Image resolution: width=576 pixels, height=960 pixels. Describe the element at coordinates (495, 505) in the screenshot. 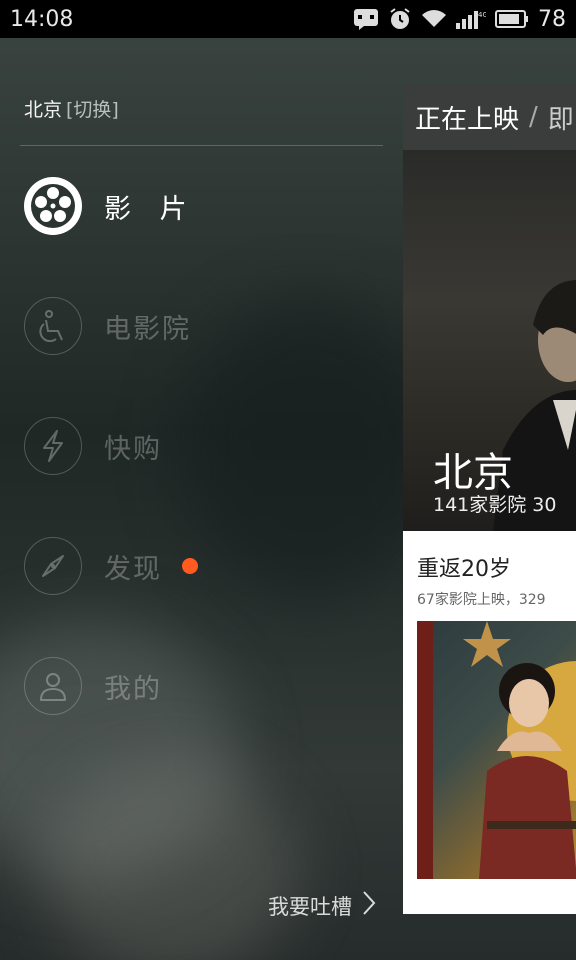

I see `hero-cinema-count: 141家影院 30` at that location.